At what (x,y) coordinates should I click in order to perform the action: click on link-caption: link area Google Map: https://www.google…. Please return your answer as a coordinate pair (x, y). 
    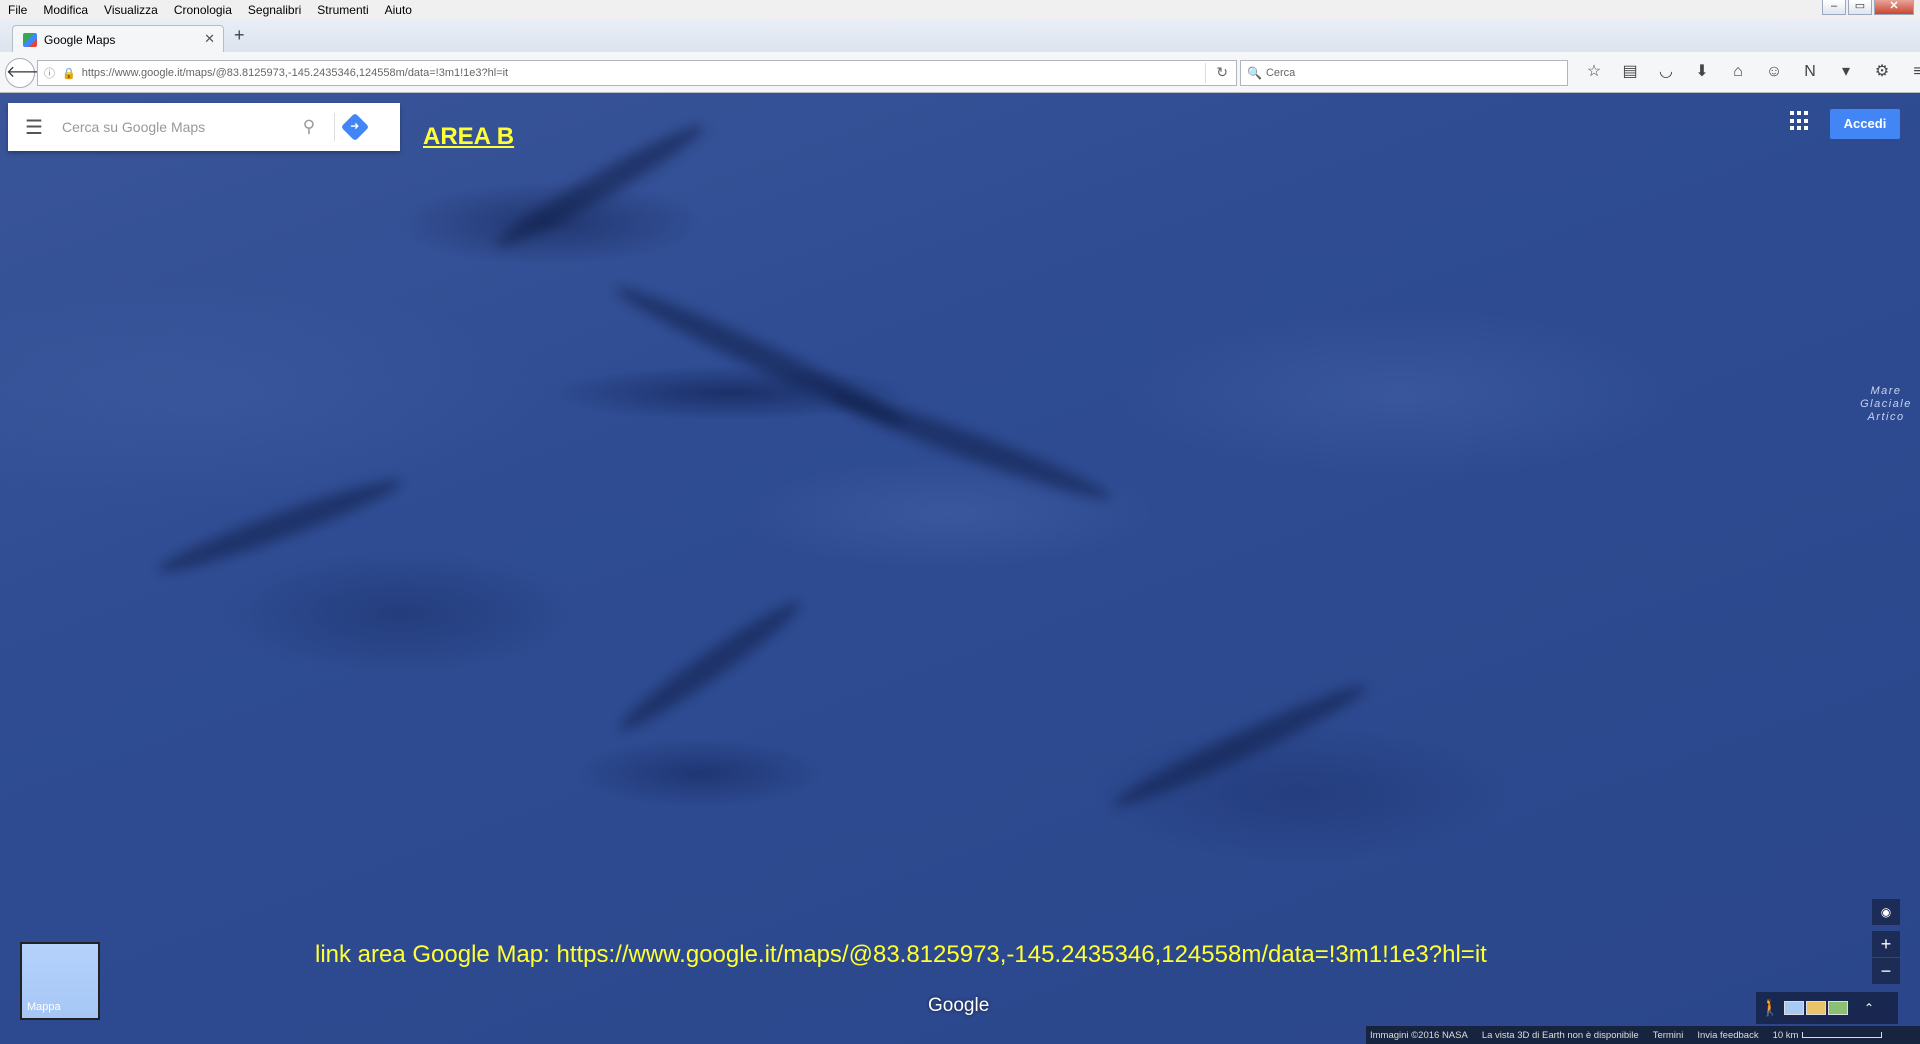
    Looking at the image, I should click on (901, 954).